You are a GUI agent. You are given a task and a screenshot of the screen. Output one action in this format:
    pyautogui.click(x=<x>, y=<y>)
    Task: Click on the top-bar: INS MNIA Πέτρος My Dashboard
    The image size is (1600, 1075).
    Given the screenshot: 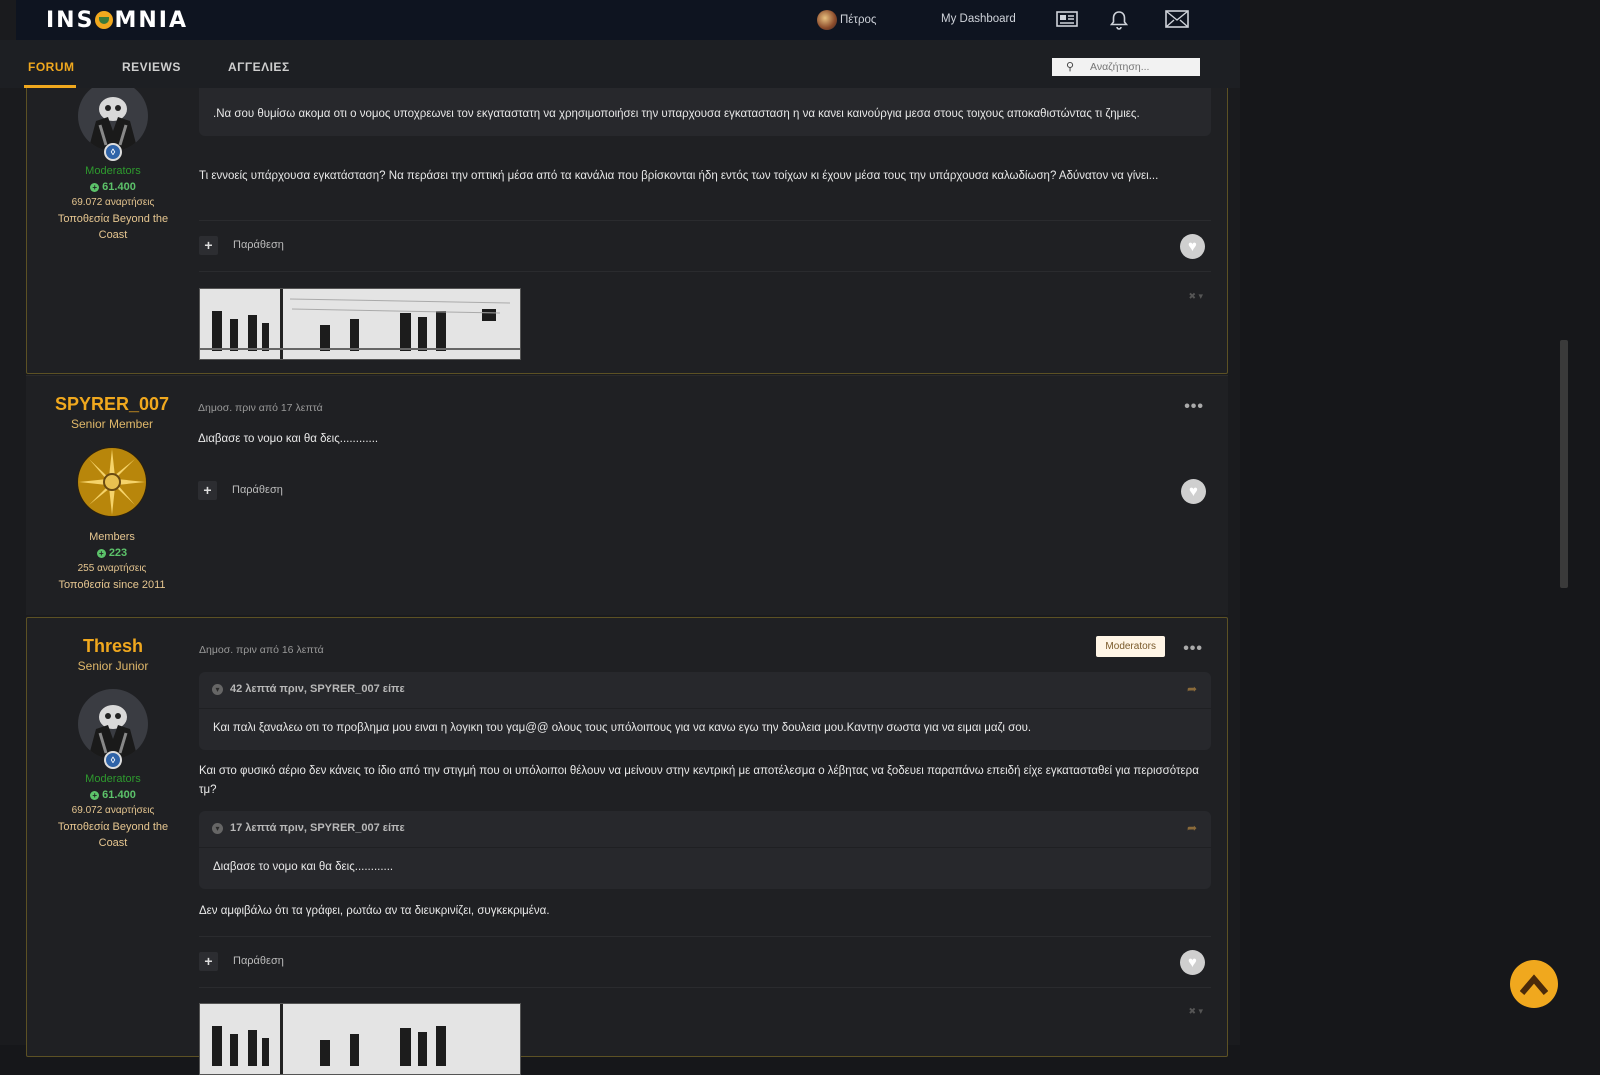 What is the action you would take?
    pyautogui.click(x=628, y=20)
    